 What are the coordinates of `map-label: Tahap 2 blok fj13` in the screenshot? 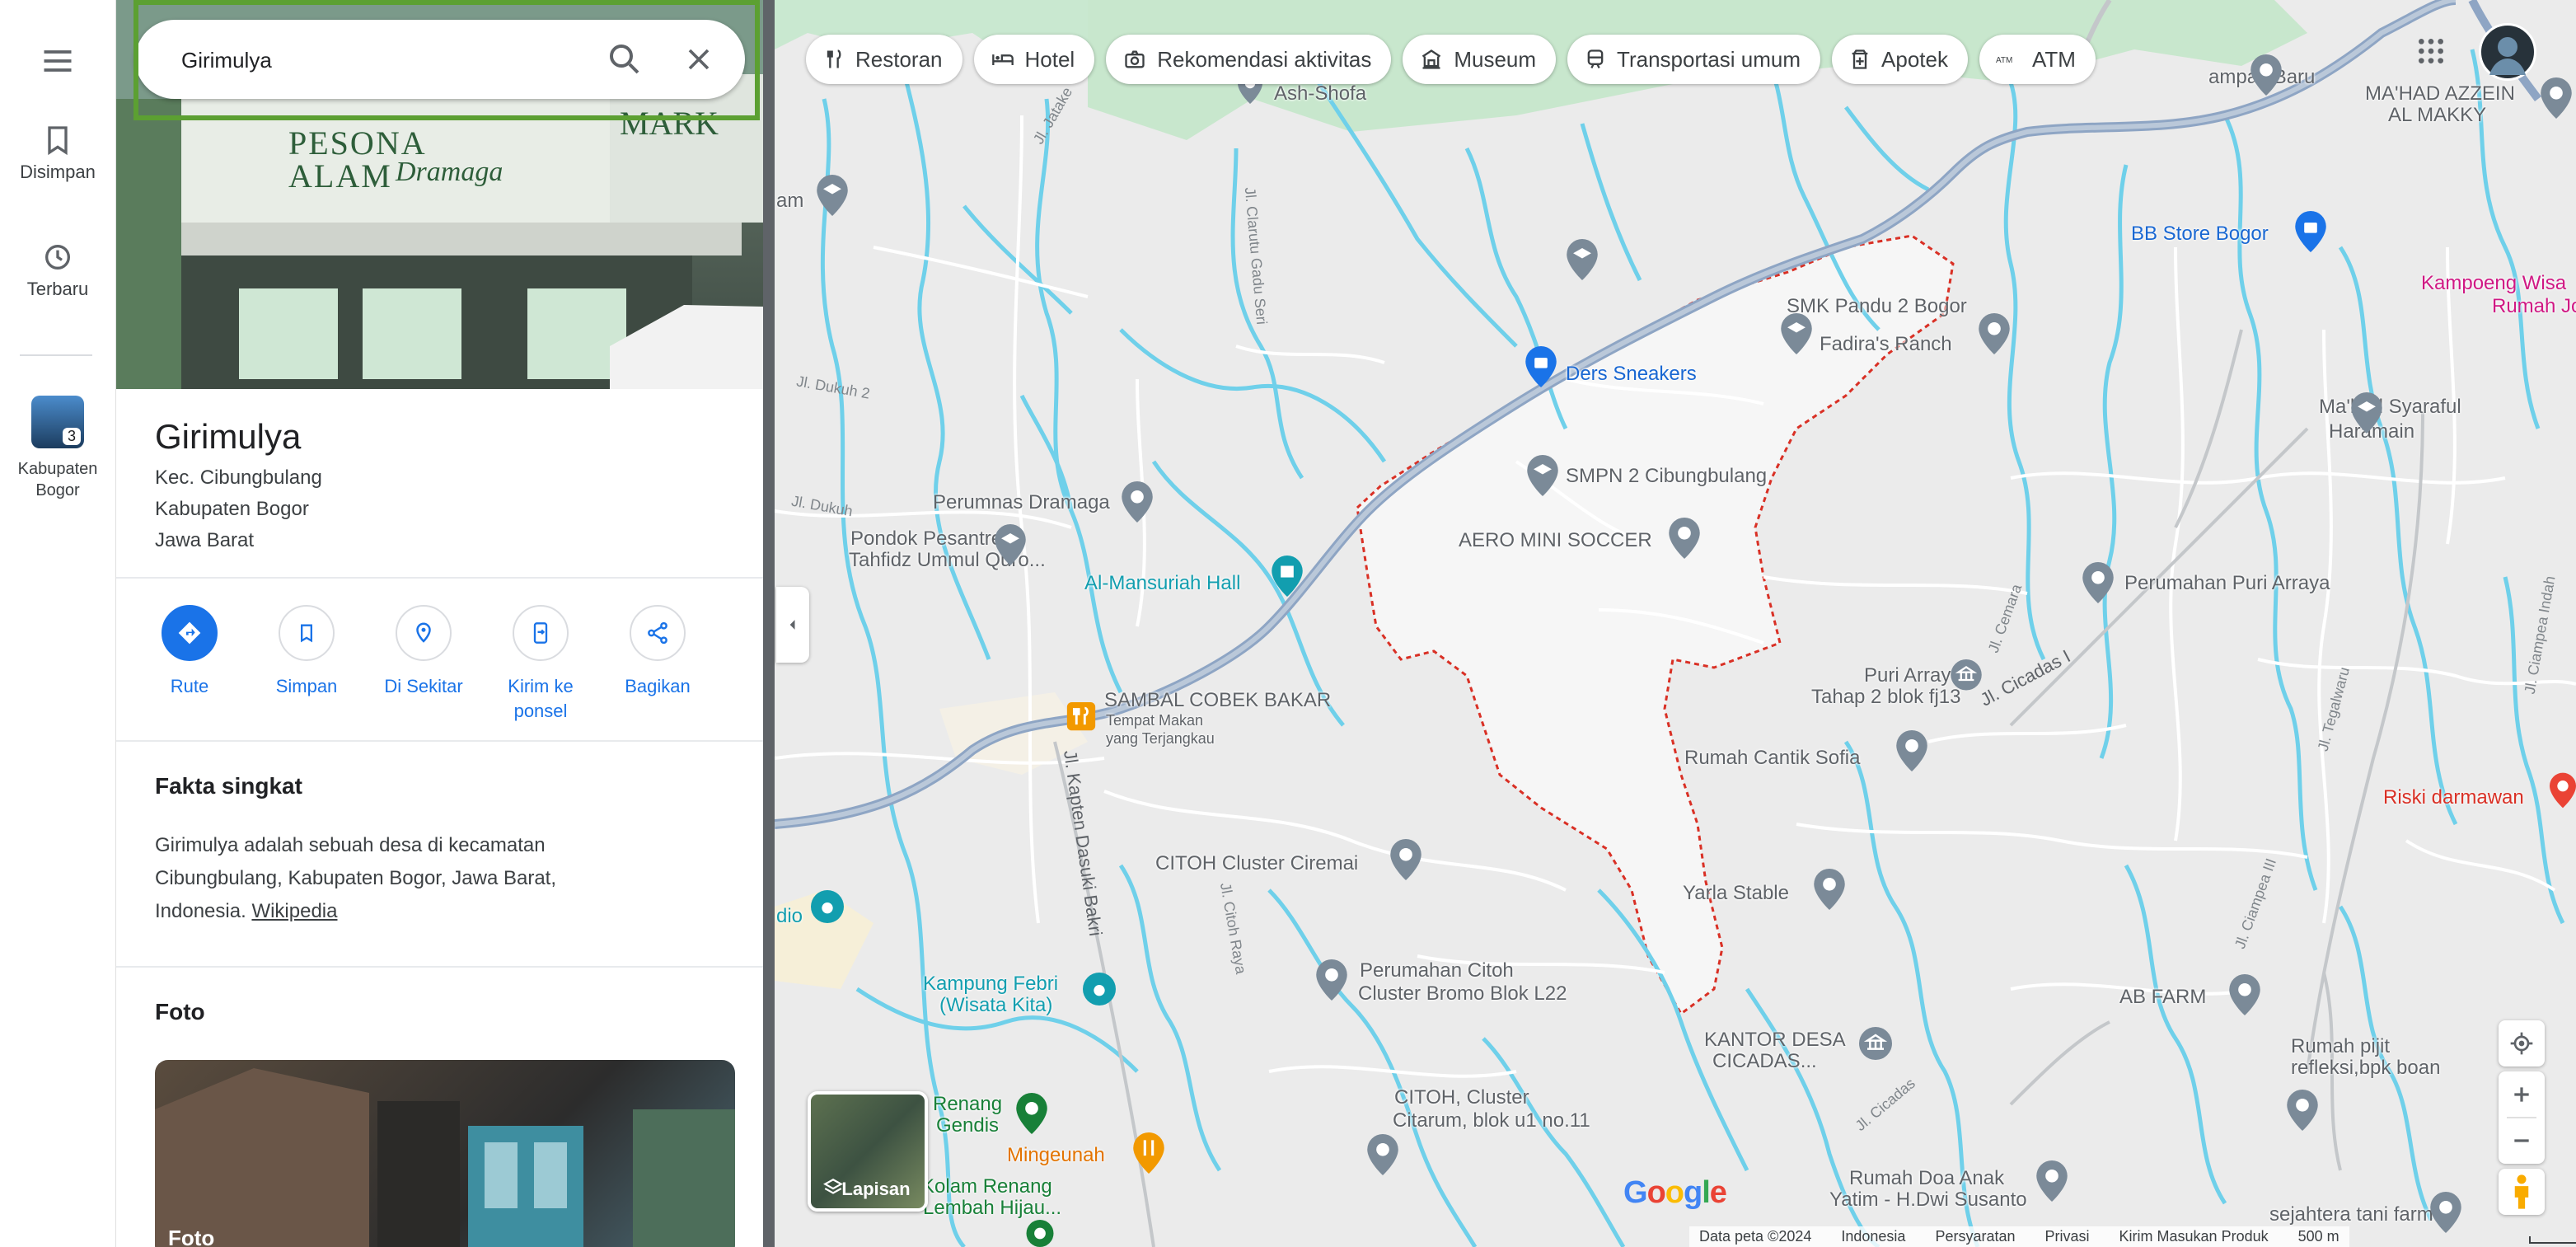 It's located at (1885, 698).